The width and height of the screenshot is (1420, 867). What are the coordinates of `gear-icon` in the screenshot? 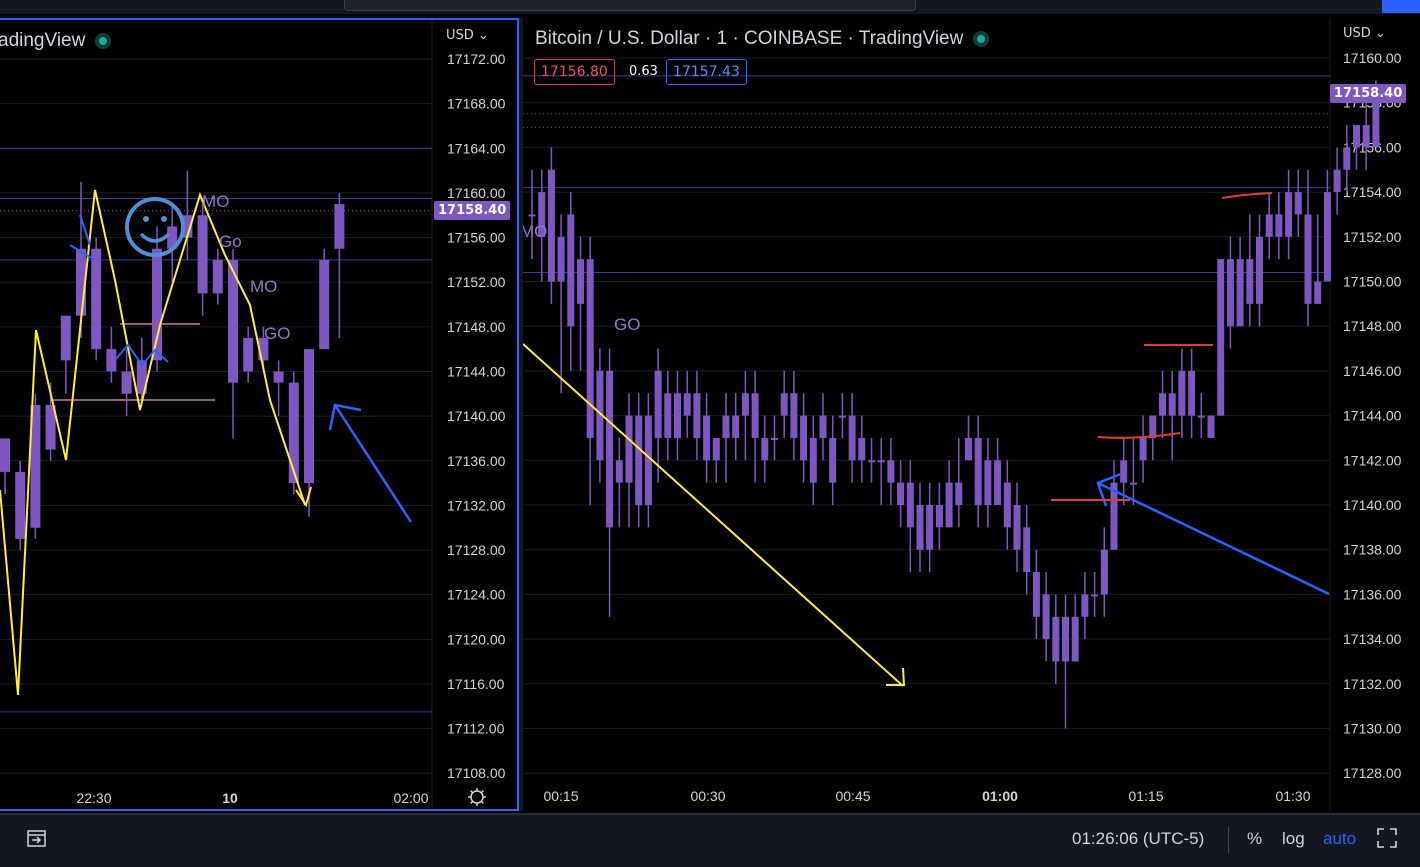 It's located at (477, 797).